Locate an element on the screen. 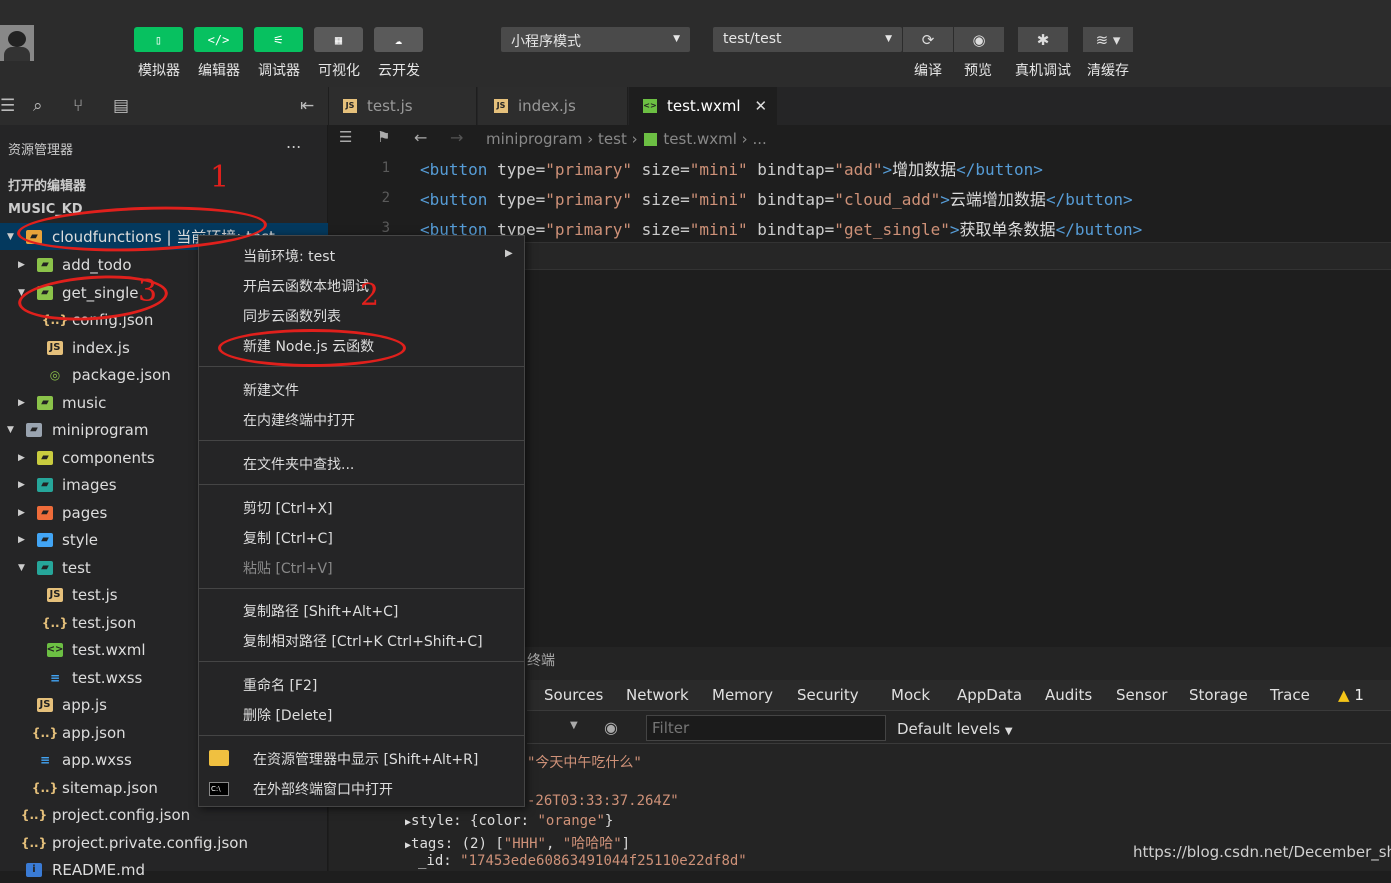 The width and height of the screenshot is (1391, 883). levels-dropdown: Default levels ▼ is located at coordinates (955, 729).